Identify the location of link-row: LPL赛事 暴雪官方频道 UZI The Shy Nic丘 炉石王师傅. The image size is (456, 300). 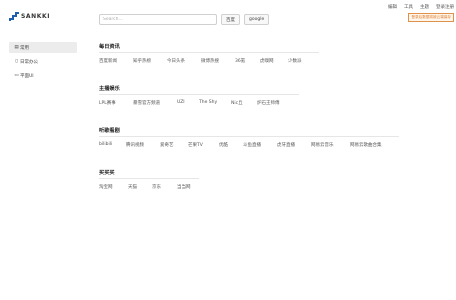
(249, 103).